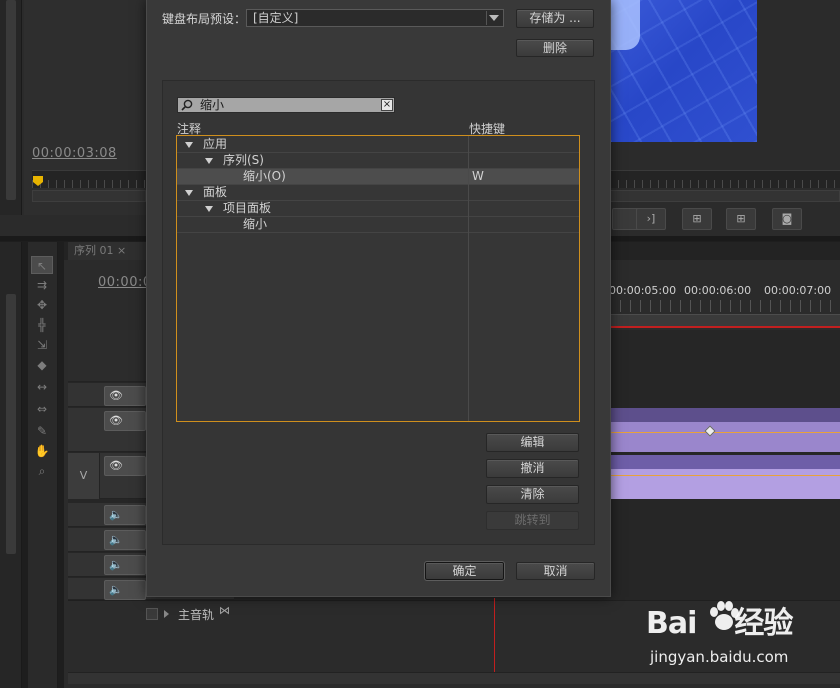 The width and height of the screenshot is (840, 688). What do you see at coordinates (215, 192) in the screenshot?
I see `tree-row-label: 面板` at bounding box center [215, 192].